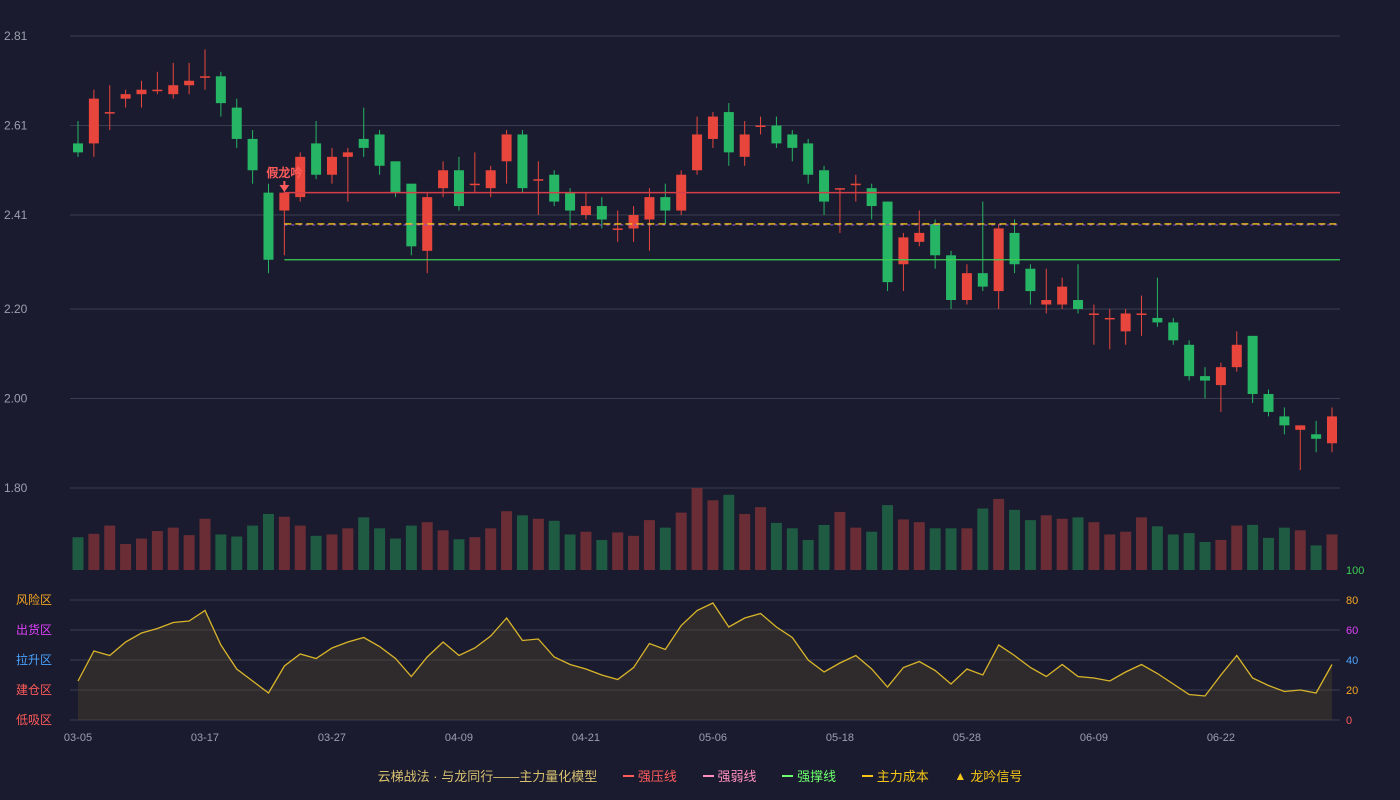  Describe the element at coordinates (705, 661) in the screenshot. I see `indicator-area` at that location.